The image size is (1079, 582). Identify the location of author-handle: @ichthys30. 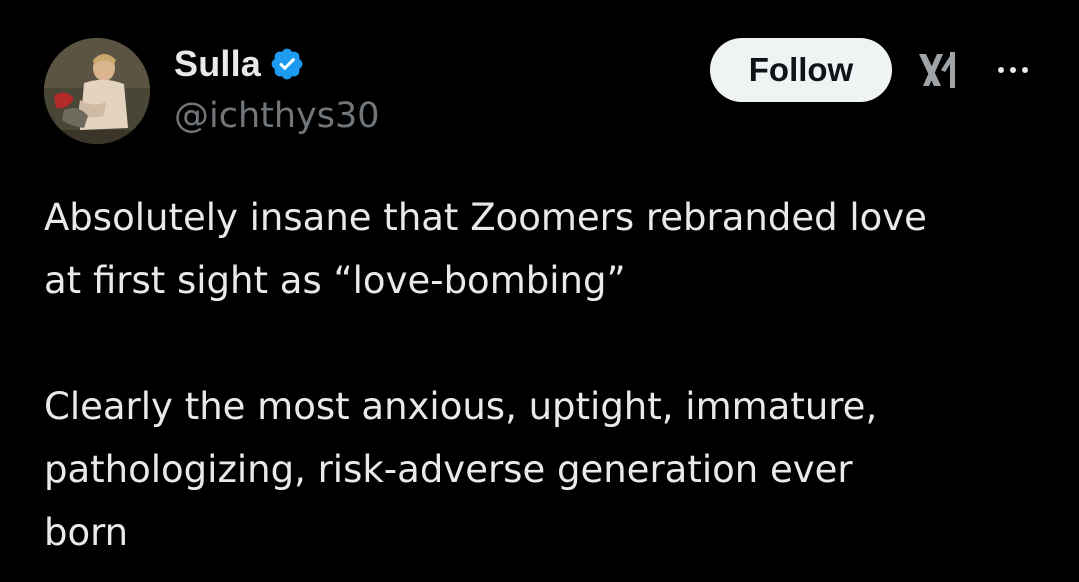
(277, 116).